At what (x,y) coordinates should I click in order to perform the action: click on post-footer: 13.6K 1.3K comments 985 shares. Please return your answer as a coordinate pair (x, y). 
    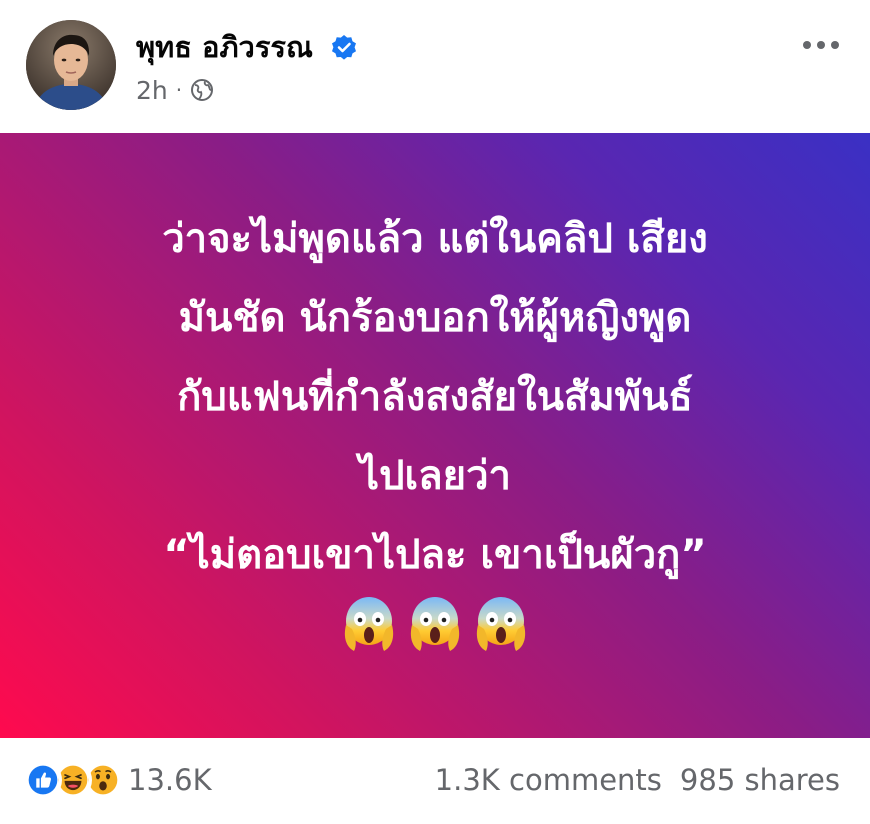
    Looking at the image, I should click on (435, 781).